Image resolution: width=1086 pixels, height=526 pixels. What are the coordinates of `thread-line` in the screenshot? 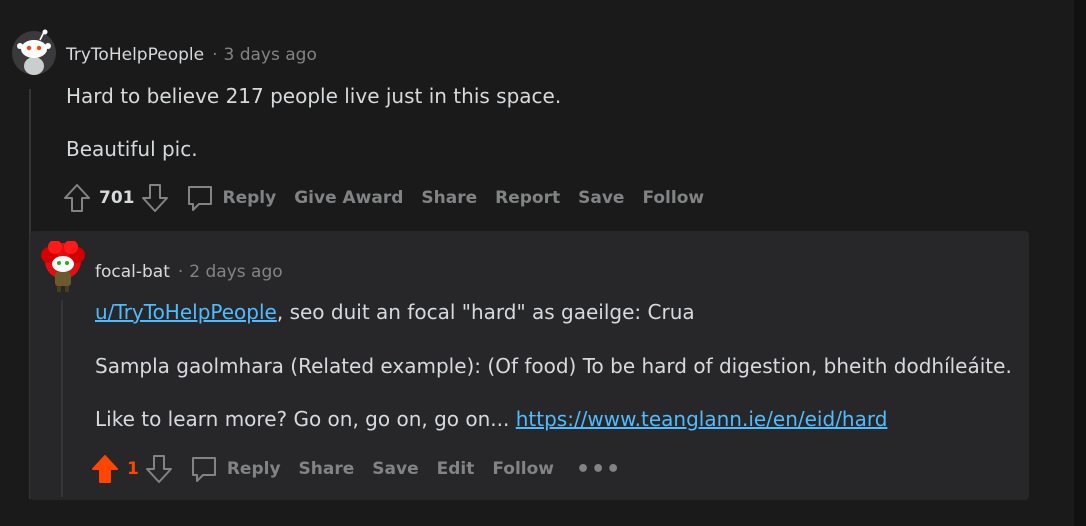 It's located at (62, 398).